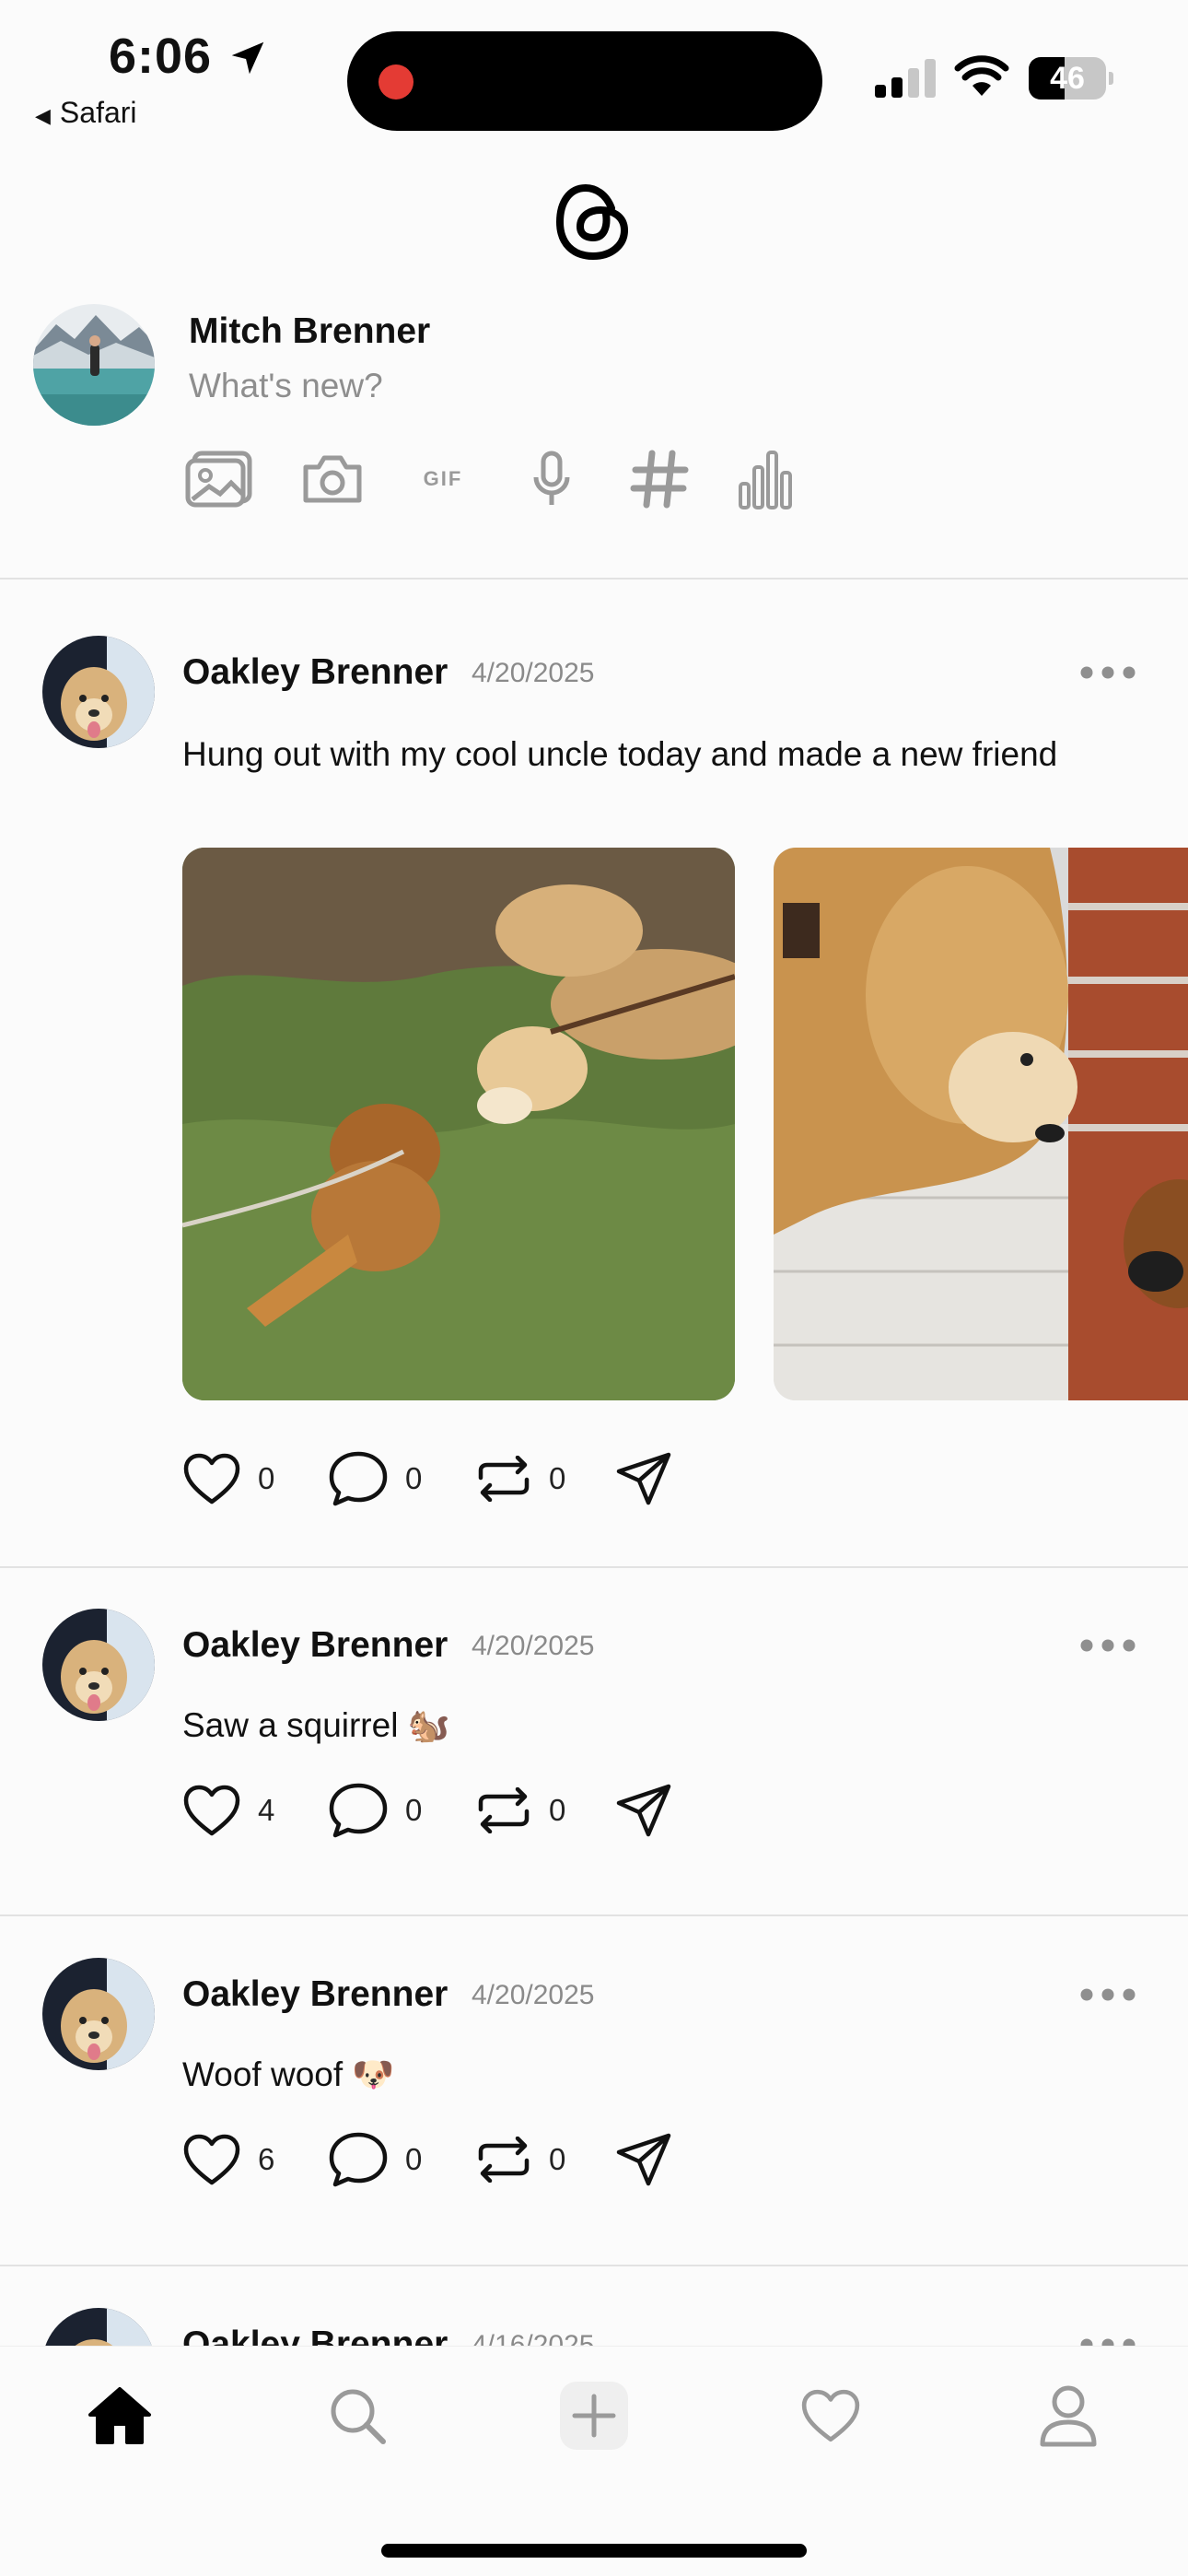 The width and height of the screenshot is (1188, 2576). I want to click on battery-body: 46, so click(1067, 78).